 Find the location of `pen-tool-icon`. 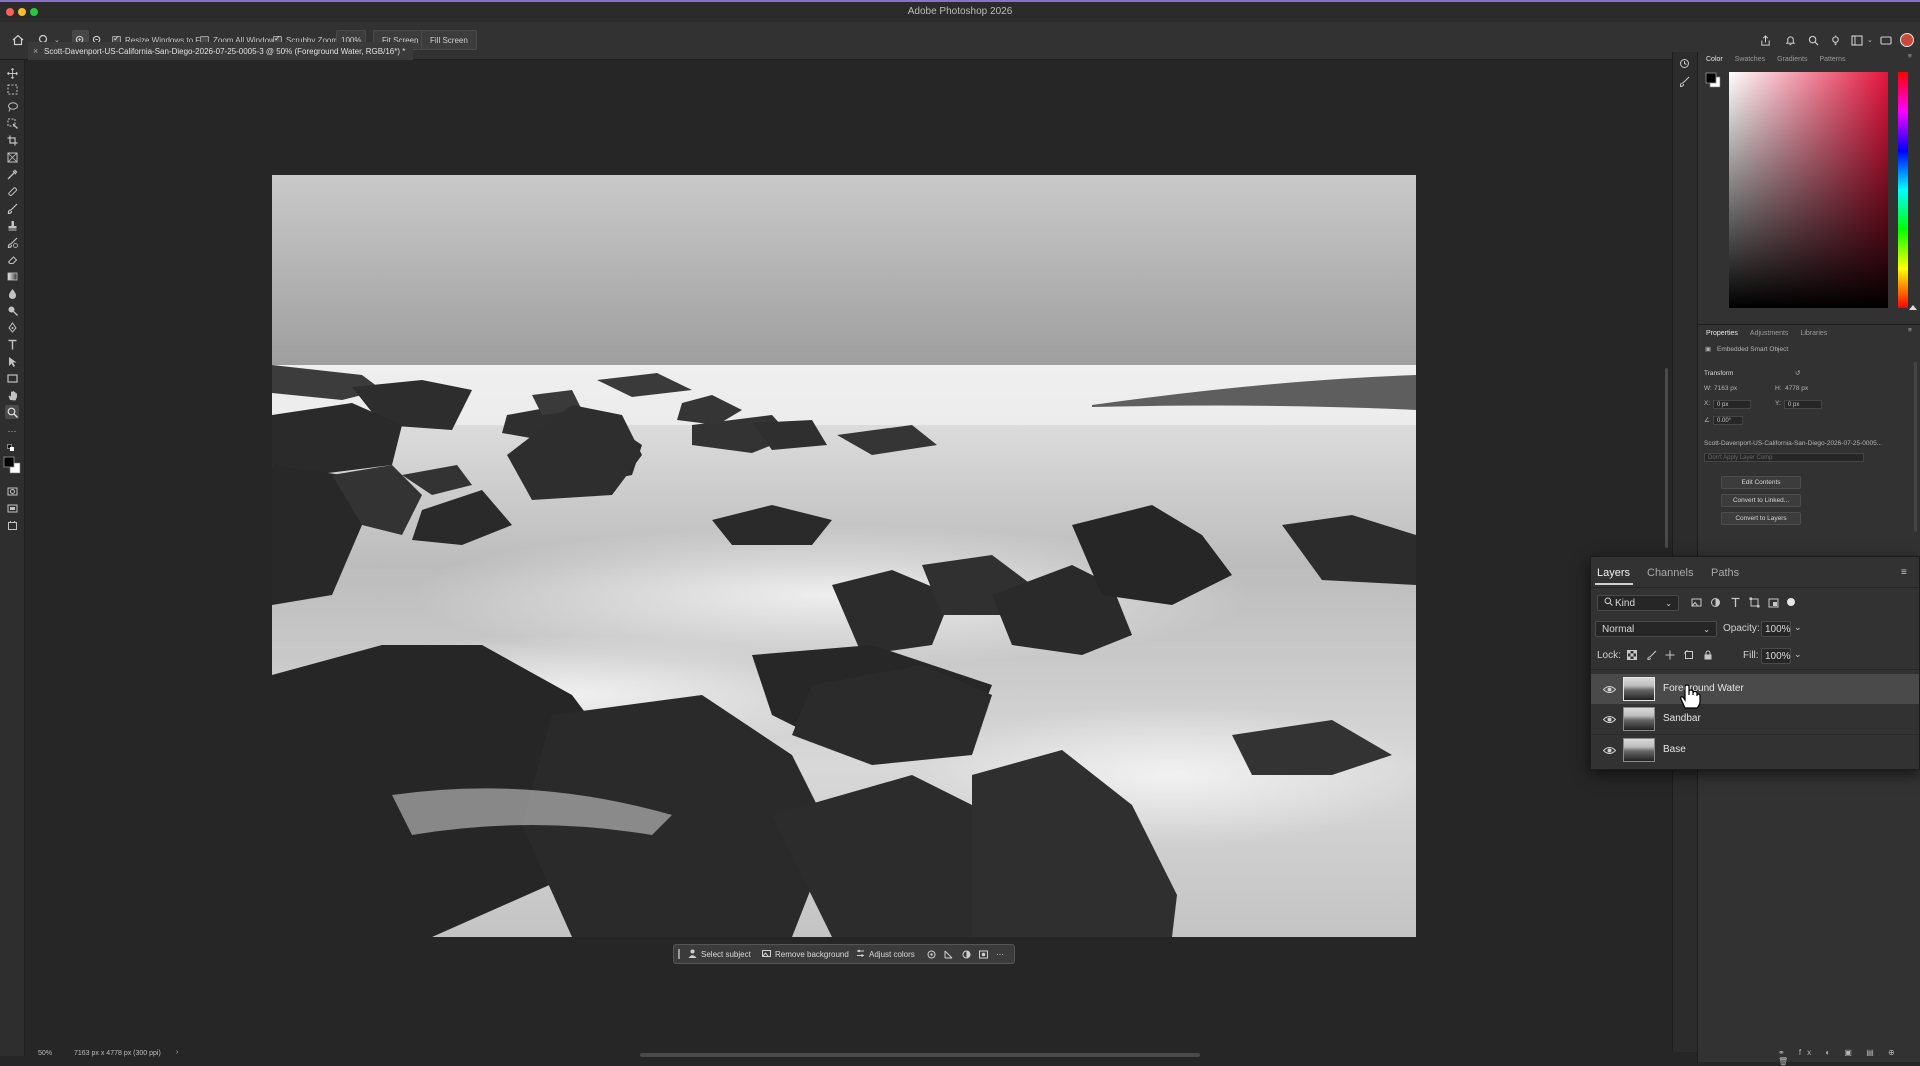

pen-tool-icon is located at coordinates (12, 327).